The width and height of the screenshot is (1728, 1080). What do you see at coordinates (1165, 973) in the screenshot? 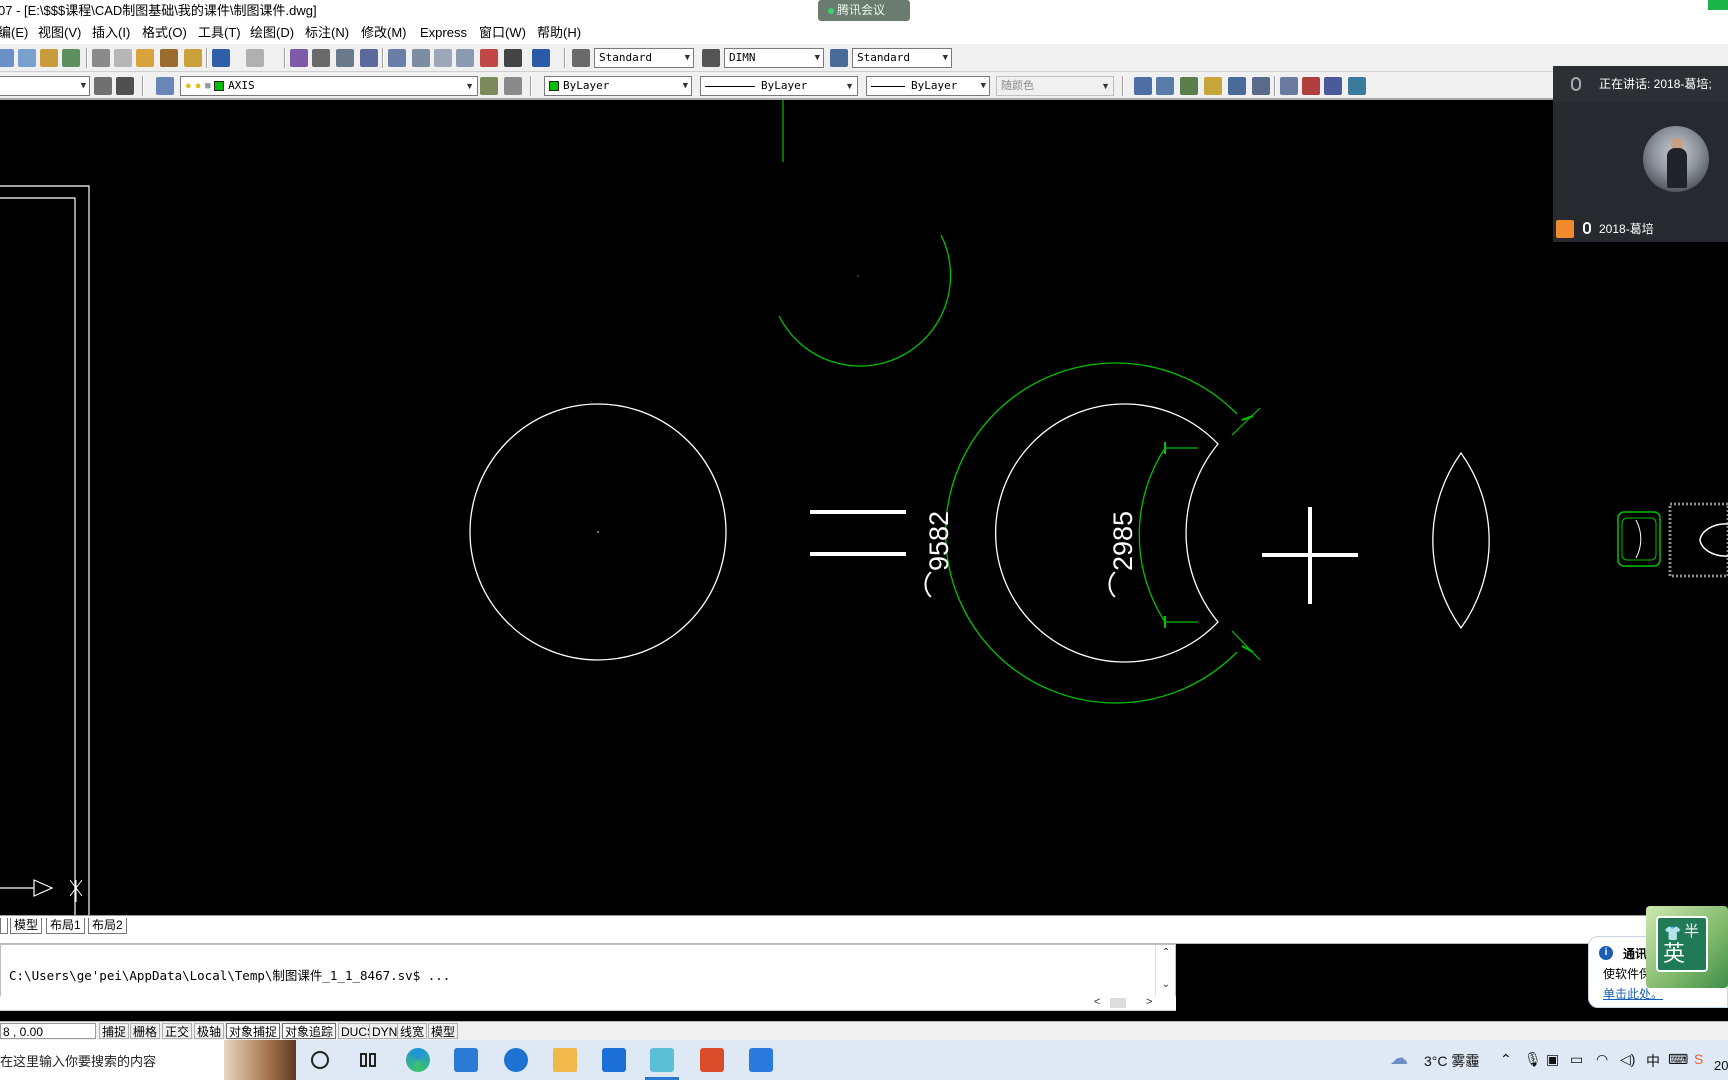
I see `command-vscroll: ⌃ ⌄` at bounding box center [1165, 973].